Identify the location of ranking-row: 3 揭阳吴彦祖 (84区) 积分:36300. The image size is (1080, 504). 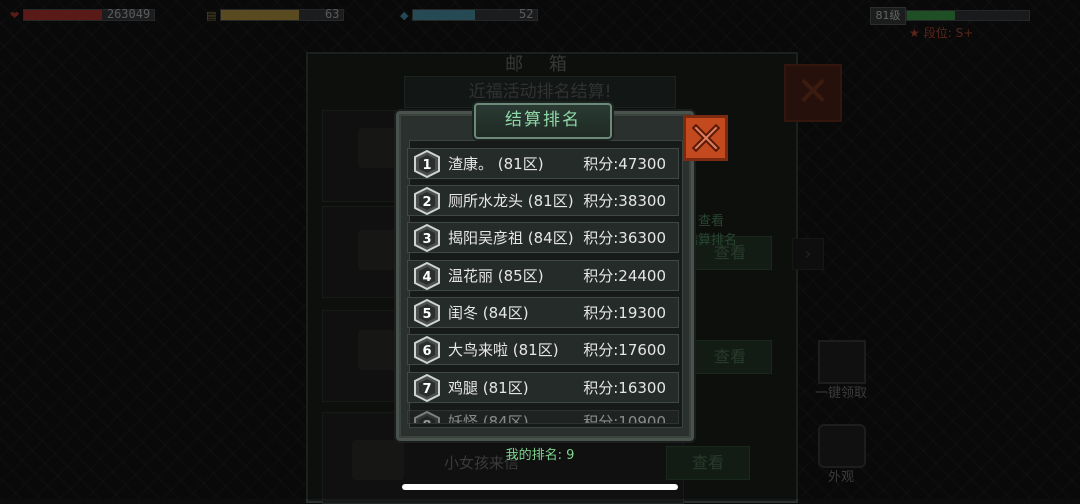
(543, 237).